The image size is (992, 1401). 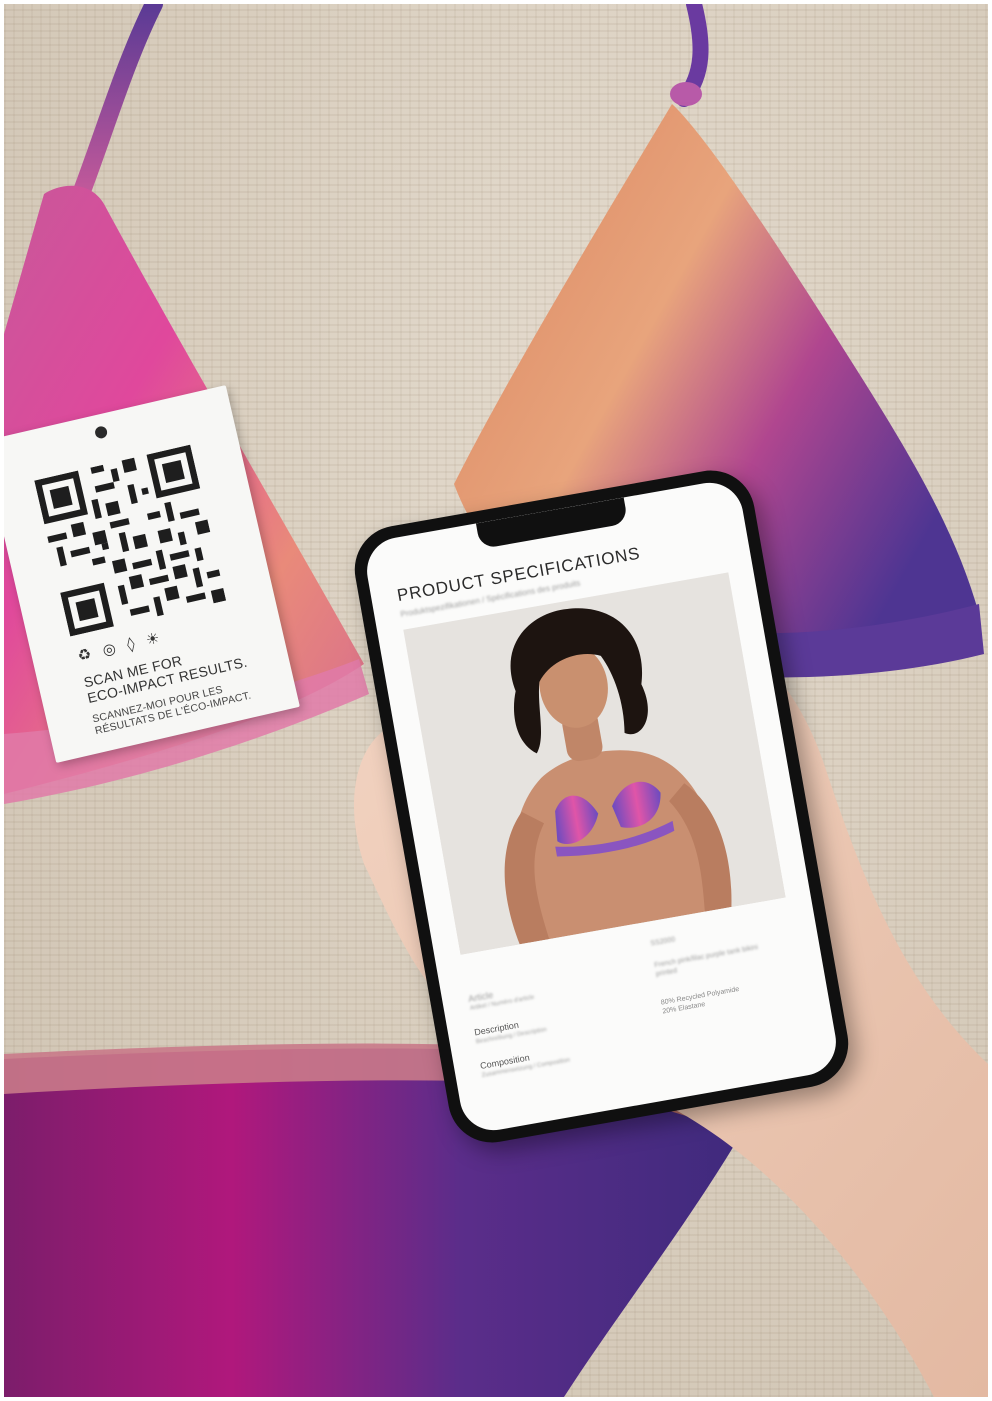 I want to click on fish-icon: ◎, so click(x=109, y=649).